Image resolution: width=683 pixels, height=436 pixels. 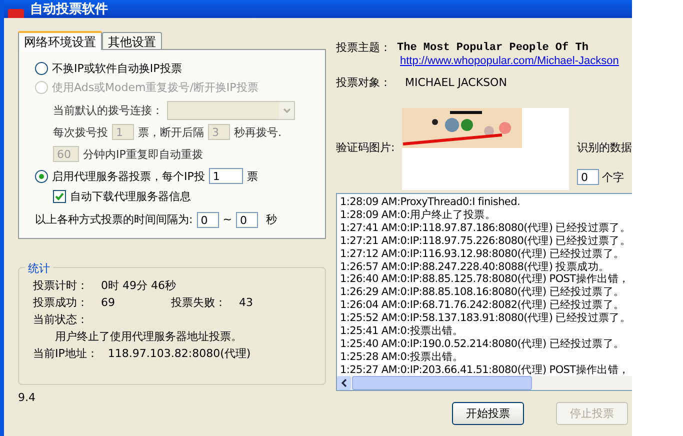 What do you see at coordinates (61, 285) in the screenshot?
I see `stat-label: 投票计时：` at bounding box center [61, 285].